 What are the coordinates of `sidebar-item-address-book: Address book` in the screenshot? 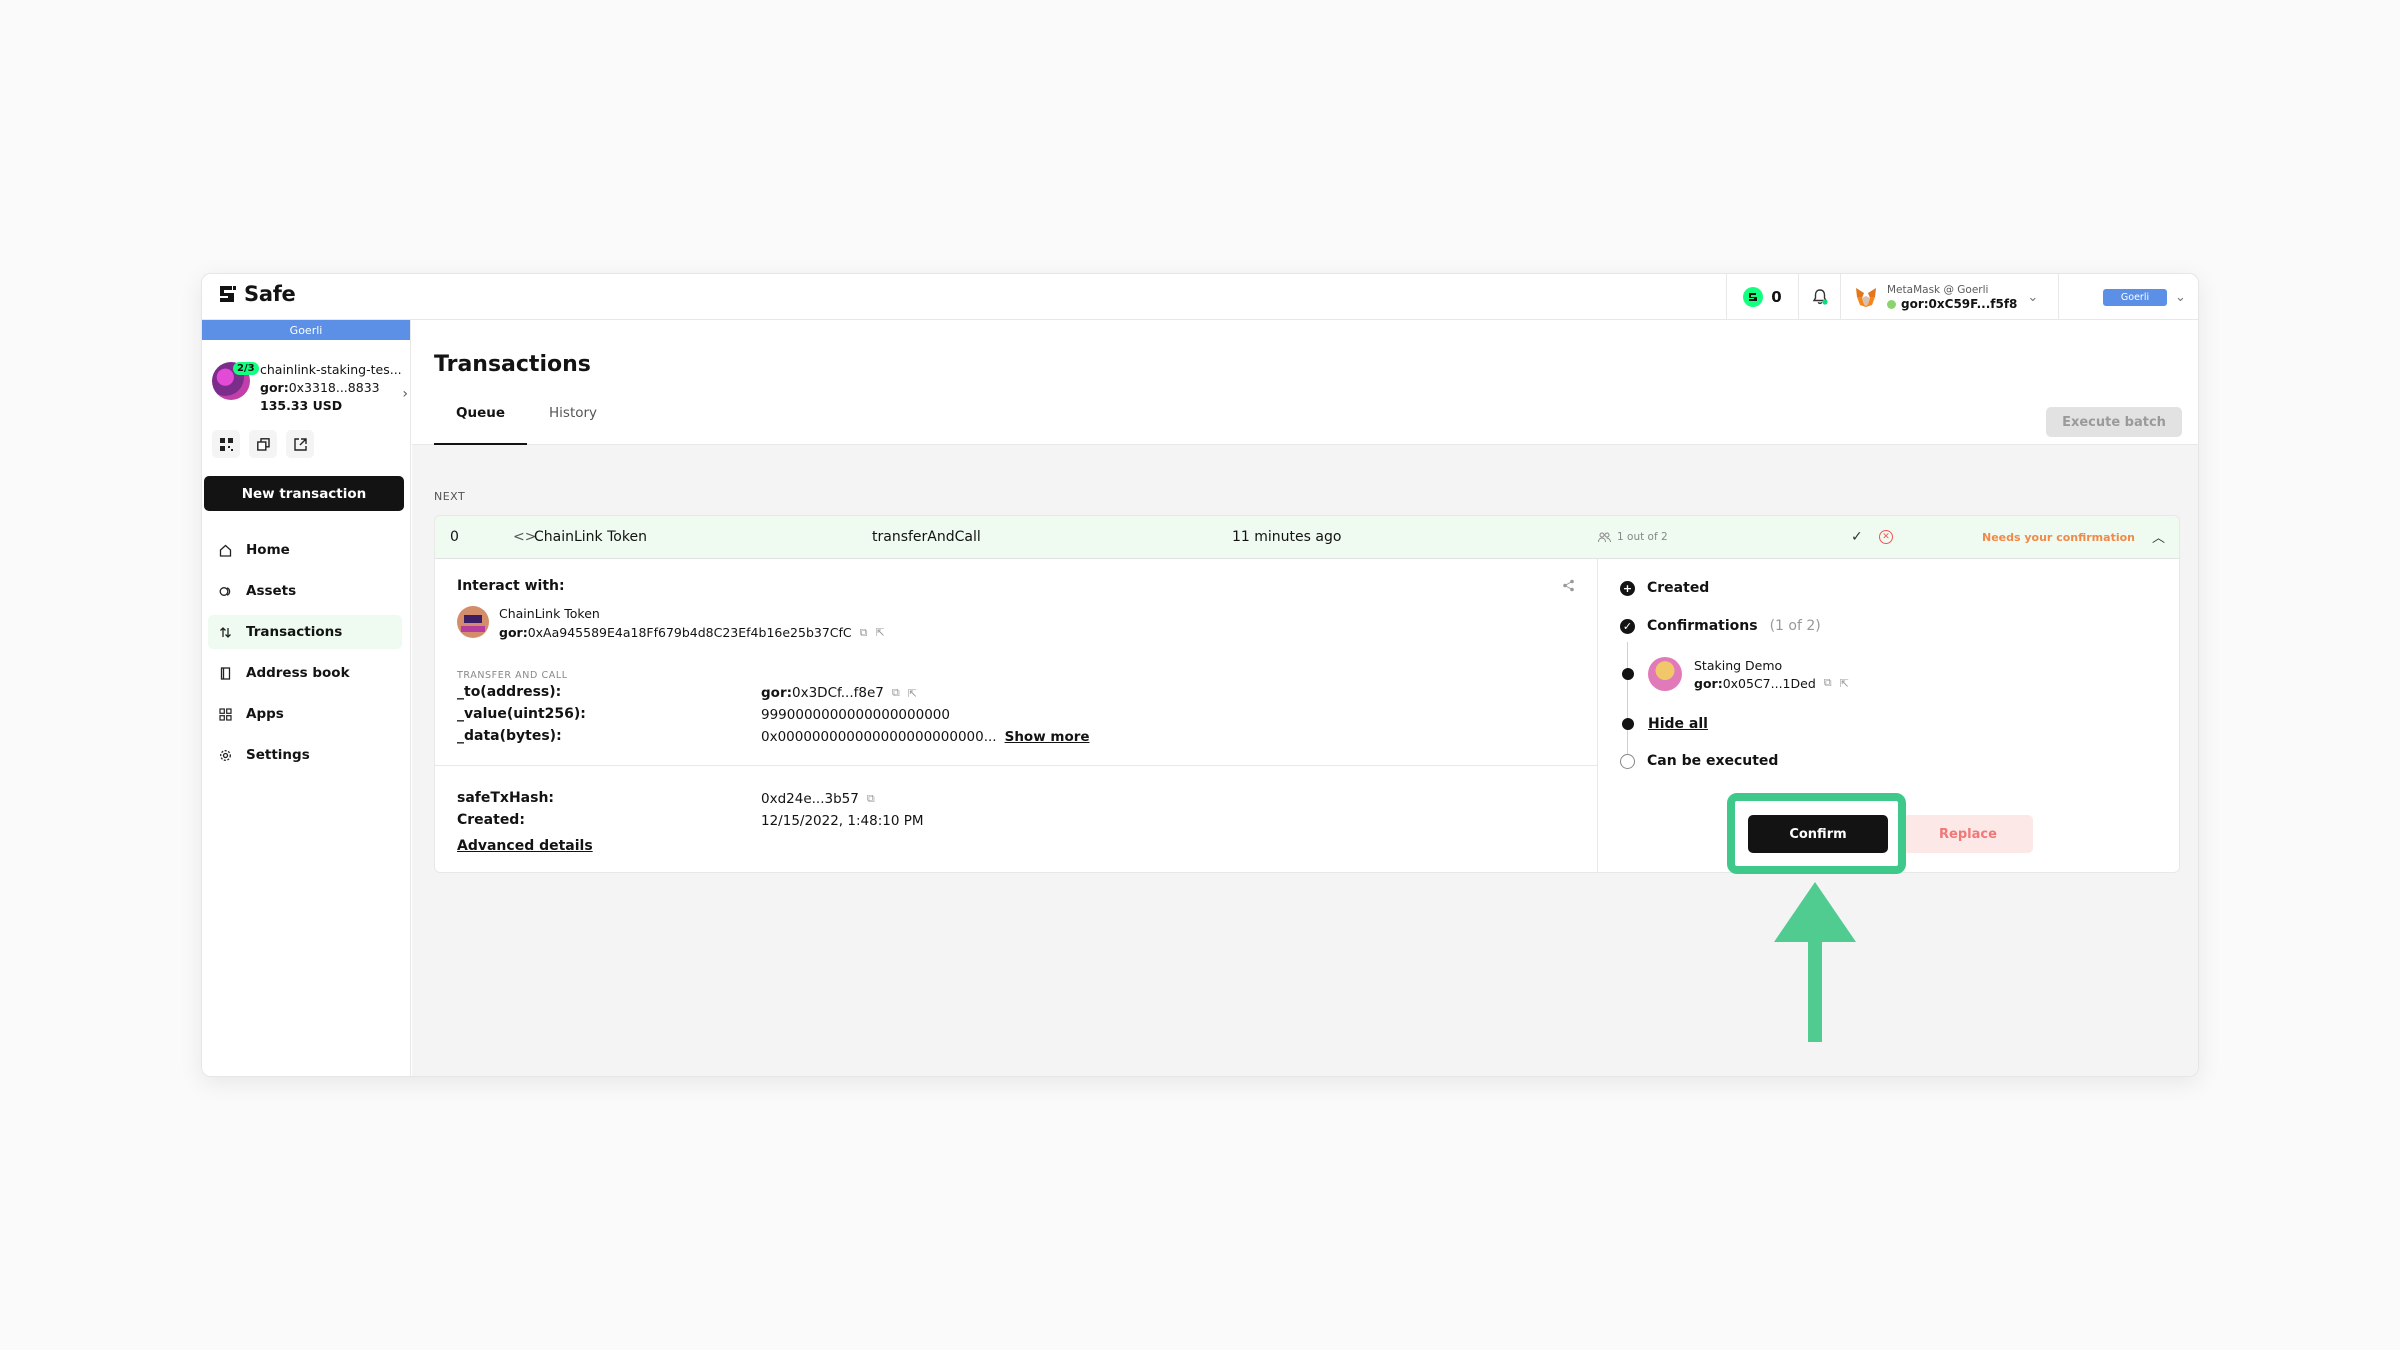 It's located at (305, 673).